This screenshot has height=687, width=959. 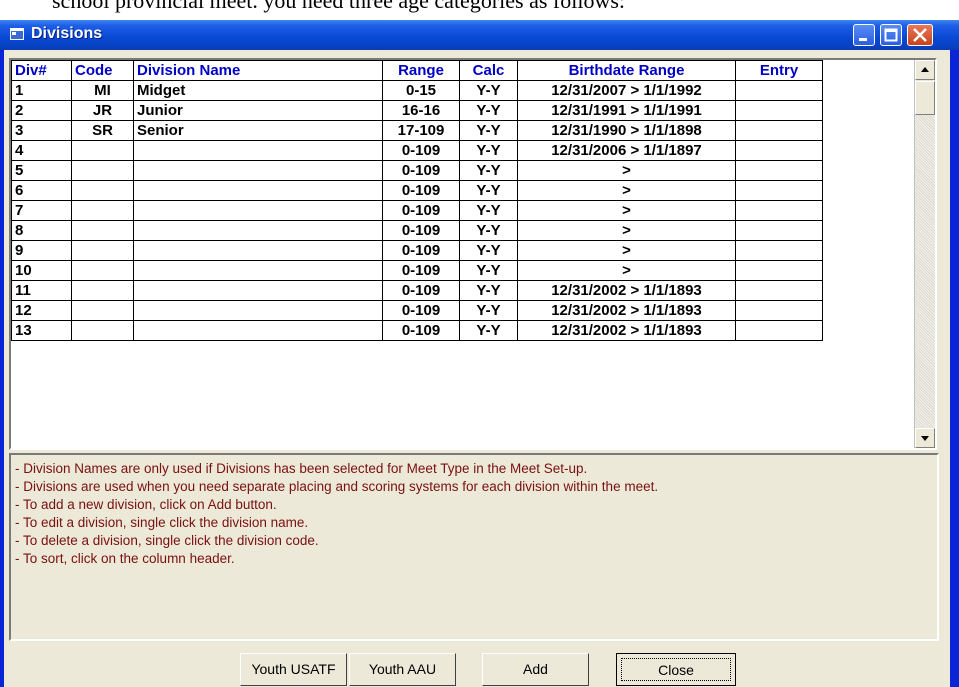 I want to click on table-row: 13 0-109 Y-Y 12/31/2002 > 1/1/1893, so click(x=417, y=330).